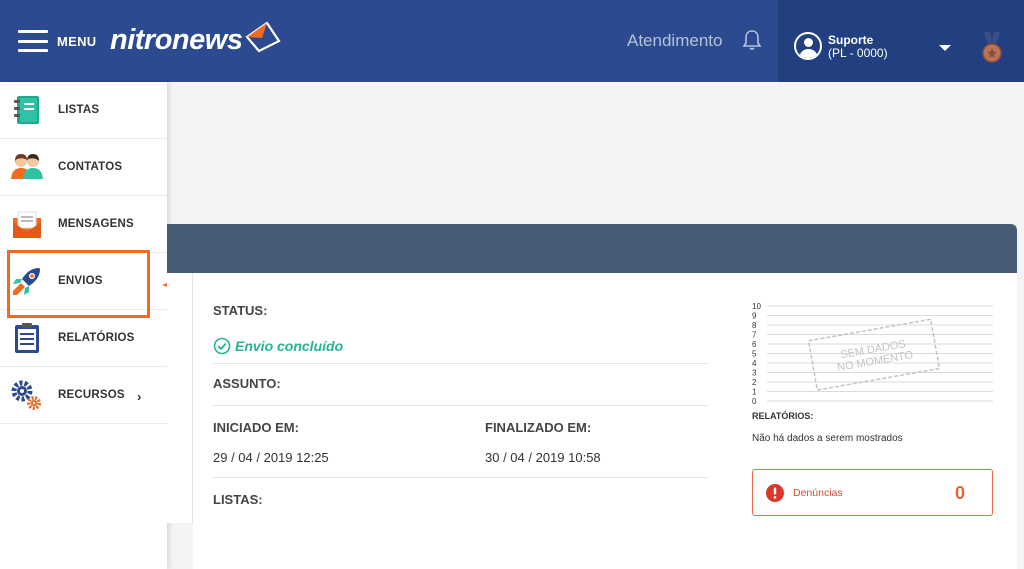 The image size is (1024, 569). What do you see at coordinates (27, 338) in the screenshot?
I see `clipboard-icon` at bounding box center [27, 338].